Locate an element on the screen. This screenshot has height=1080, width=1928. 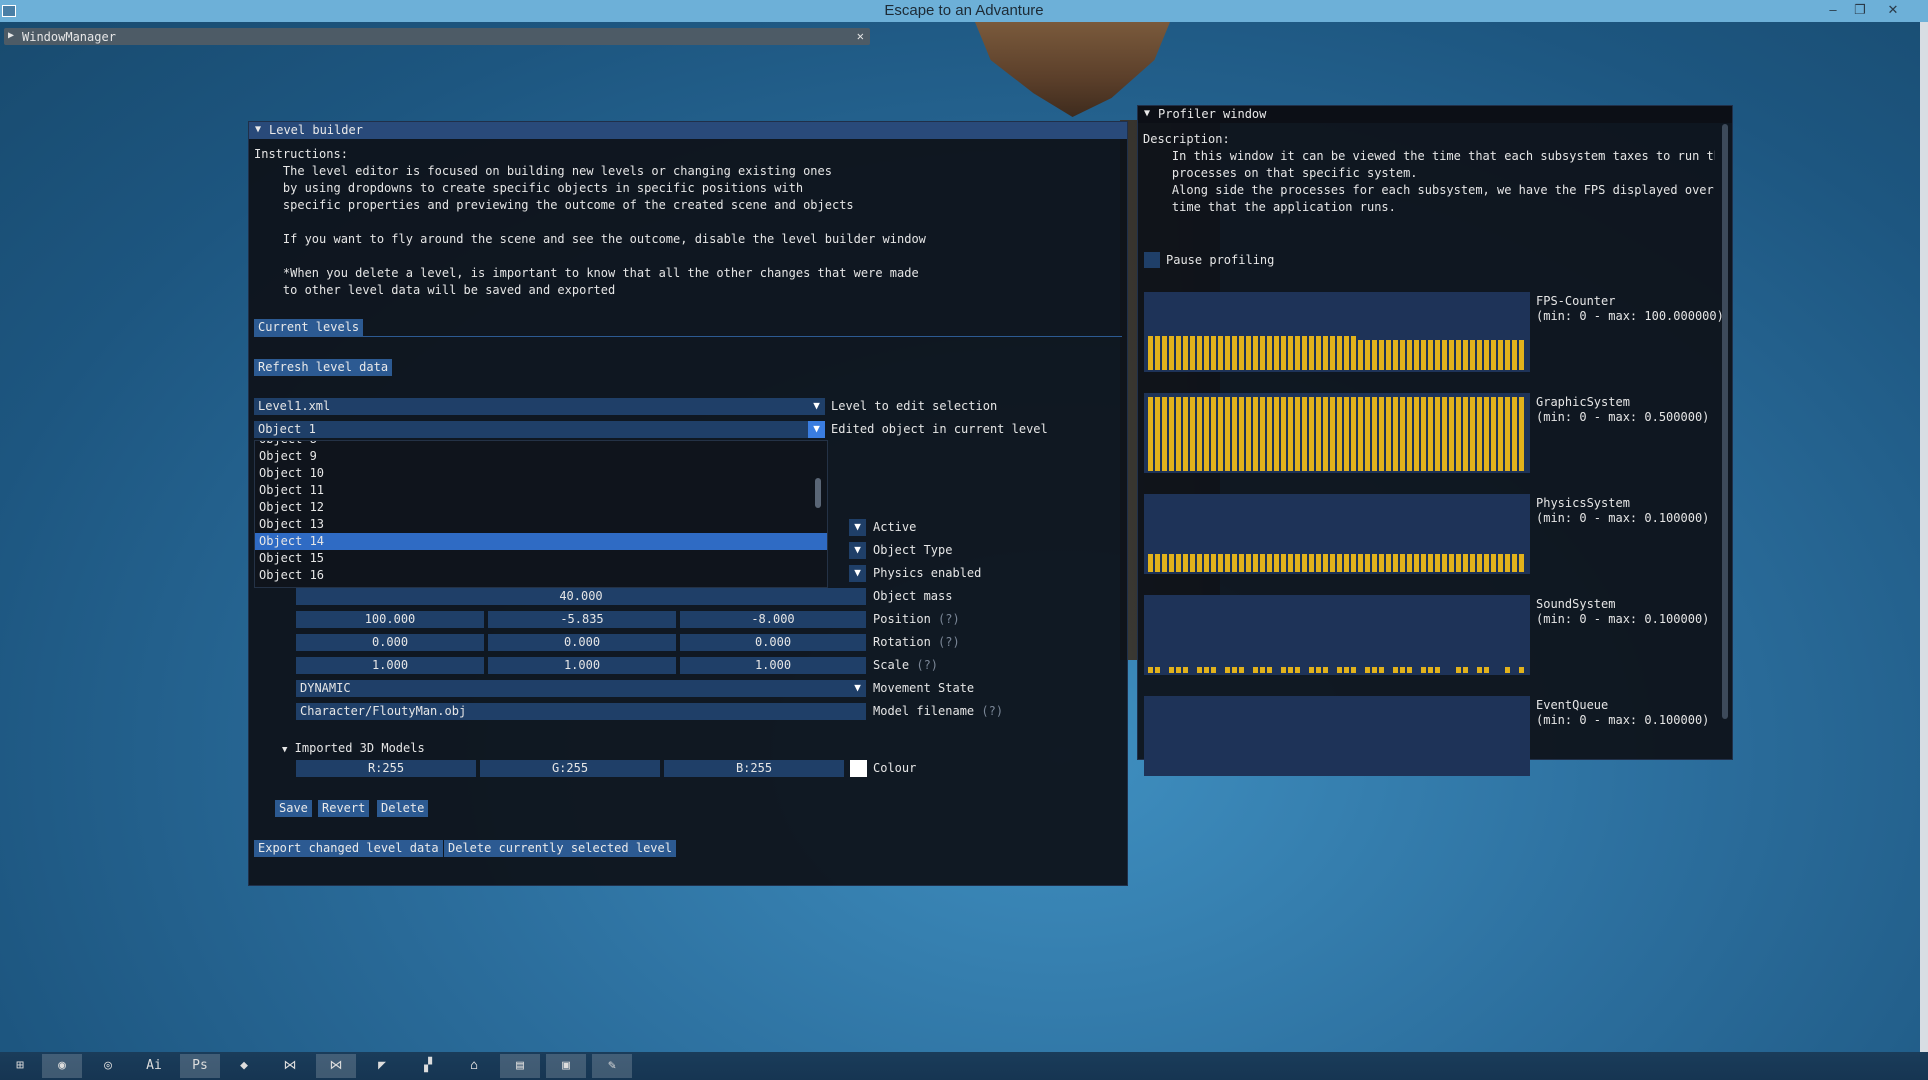
git-icon: ◆ is located at coordinates (244, 1066).